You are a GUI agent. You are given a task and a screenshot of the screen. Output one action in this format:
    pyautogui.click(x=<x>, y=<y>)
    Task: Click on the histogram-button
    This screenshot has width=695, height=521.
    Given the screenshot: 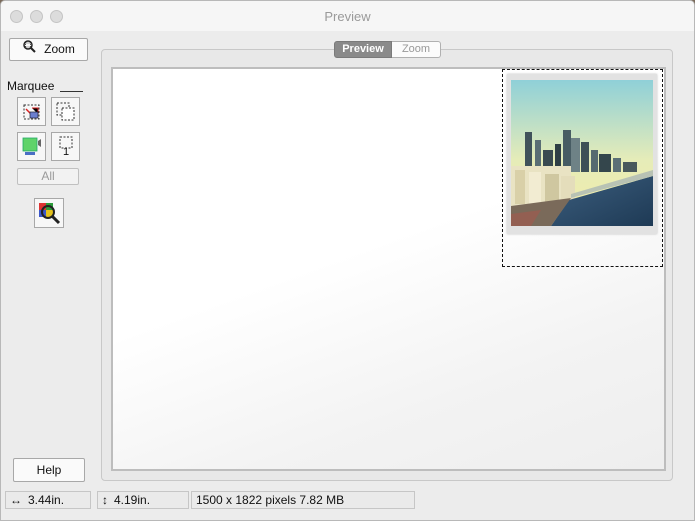 What is the action you would take?
    pyautogui.click(x=49, y=213)
    